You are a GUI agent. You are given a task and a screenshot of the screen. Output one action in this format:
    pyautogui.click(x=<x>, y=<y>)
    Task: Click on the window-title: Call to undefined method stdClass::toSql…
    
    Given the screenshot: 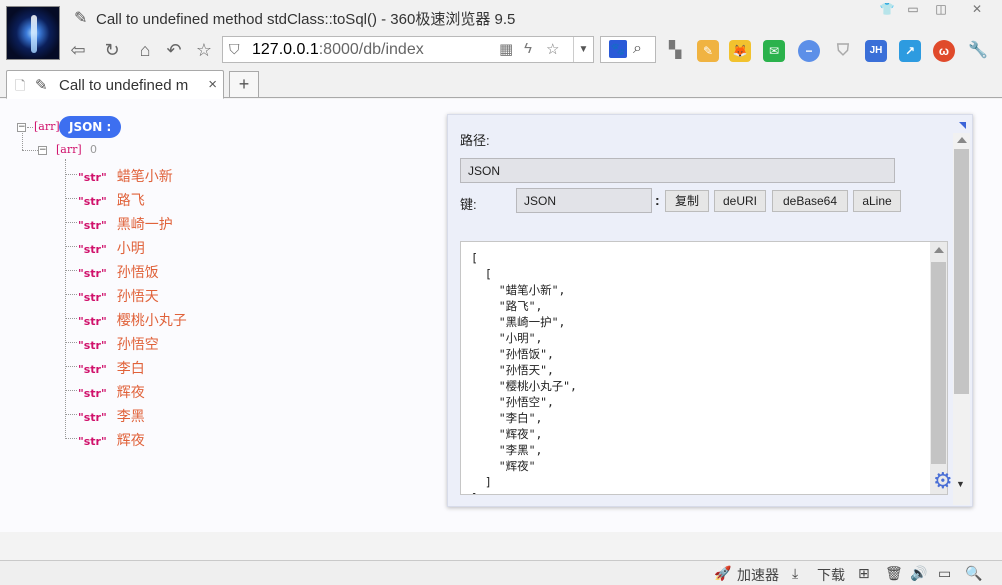 What is the action you would take?
    pyautogui.click(x=306, y=19)
    